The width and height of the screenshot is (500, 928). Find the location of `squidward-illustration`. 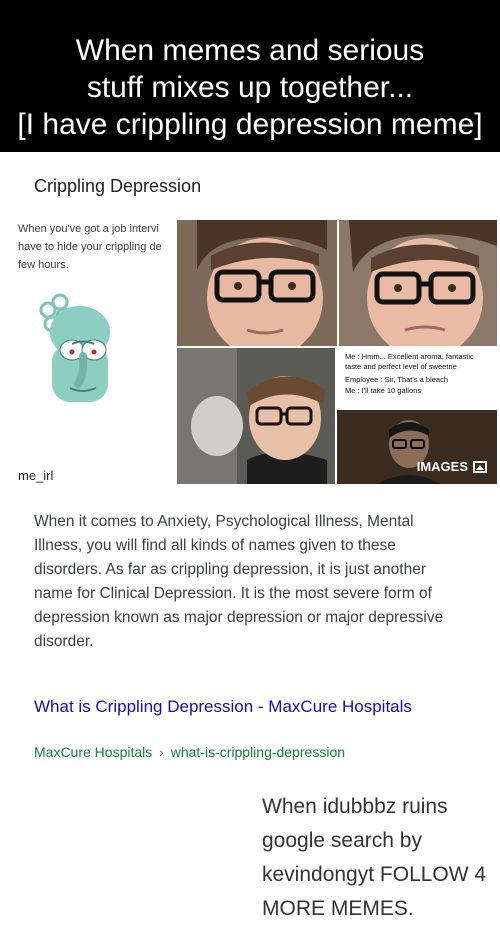

squidward-illustration is located at coordinates (93, 388).